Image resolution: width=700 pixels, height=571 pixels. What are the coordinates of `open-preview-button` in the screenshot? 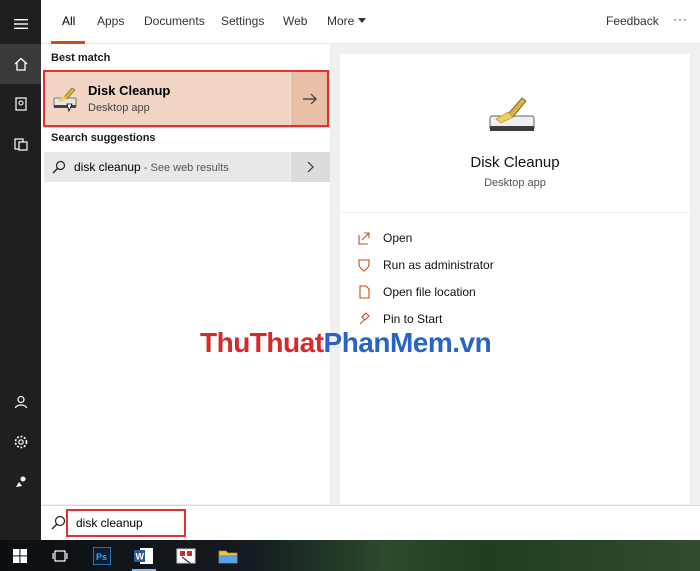 It's located at (309, 99).